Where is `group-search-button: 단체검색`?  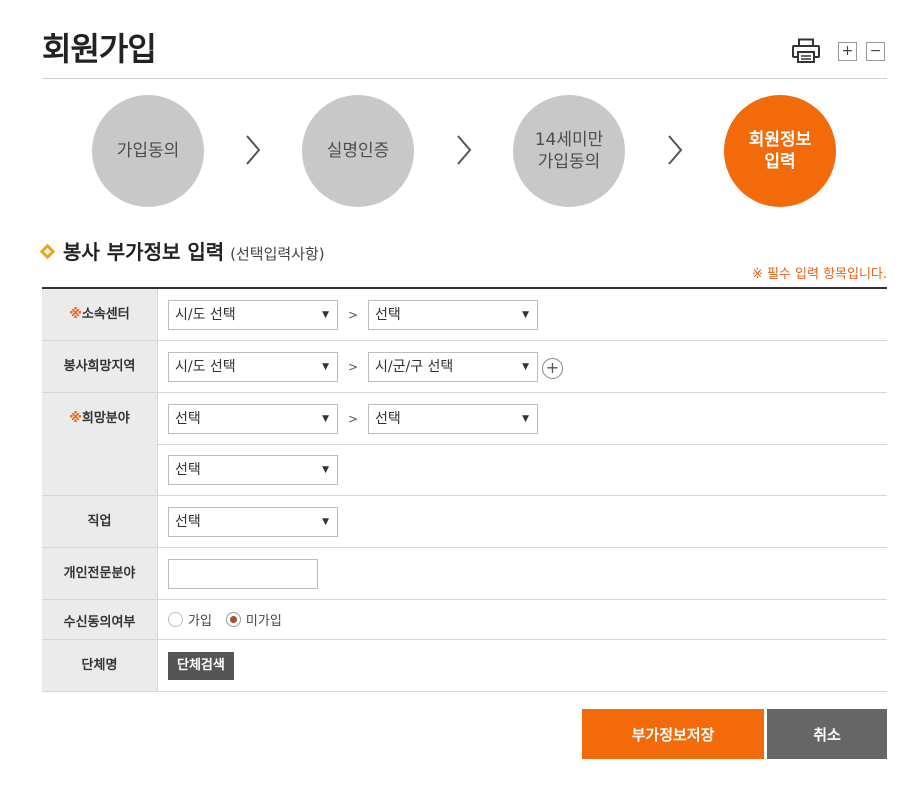
group-search-button: 단체검색 is located at coordinates (201, 665).